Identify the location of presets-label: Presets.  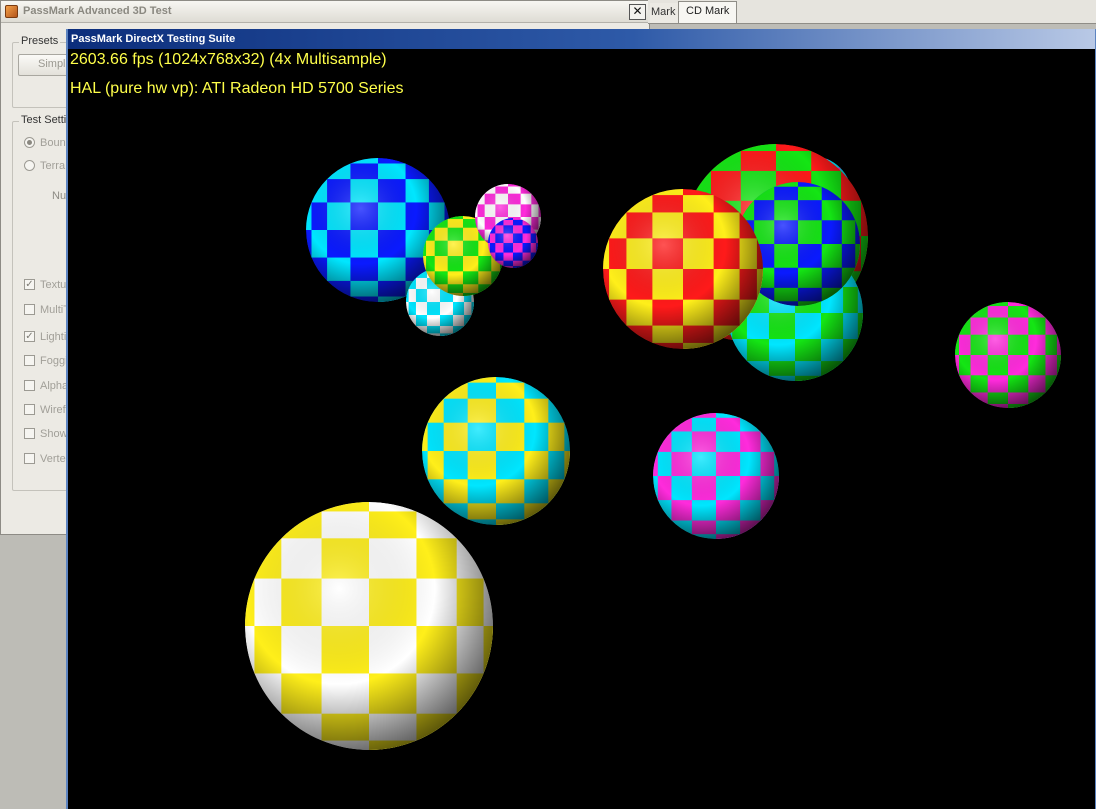
(40, 41).